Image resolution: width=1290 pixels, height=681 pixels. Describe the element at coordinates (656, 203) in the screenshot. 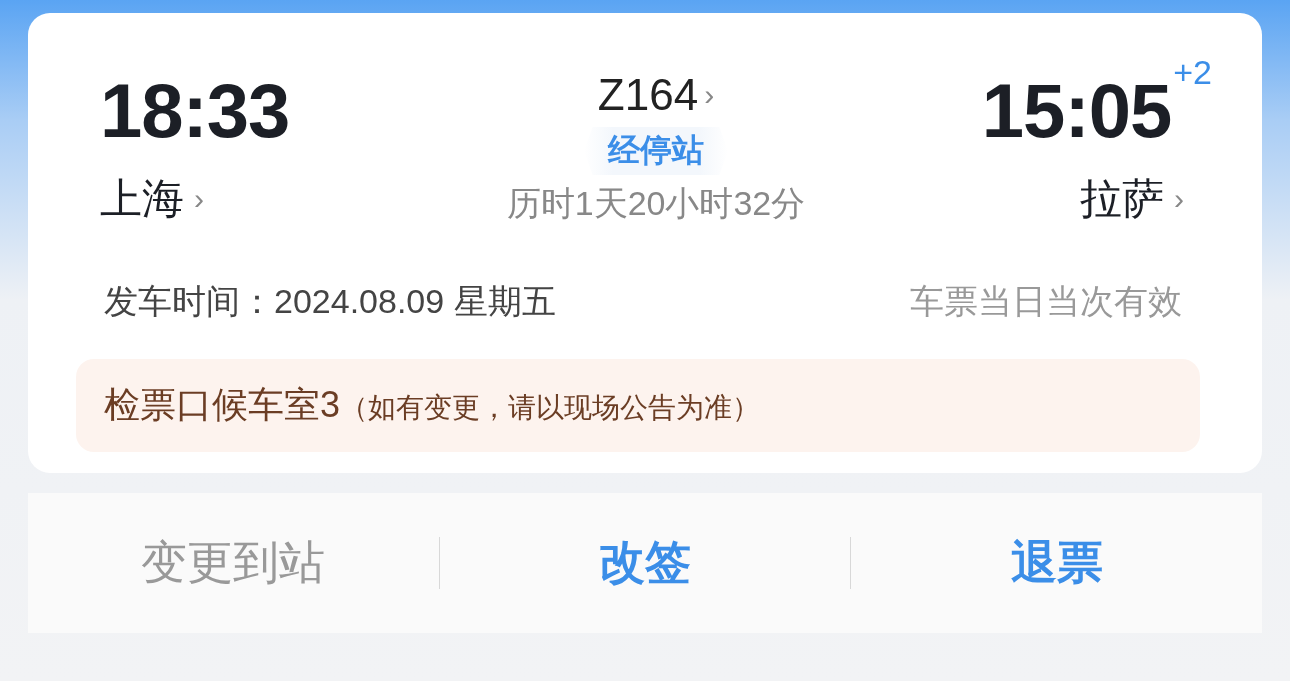

I see `duration: 历时1天20小时32分` at that location.